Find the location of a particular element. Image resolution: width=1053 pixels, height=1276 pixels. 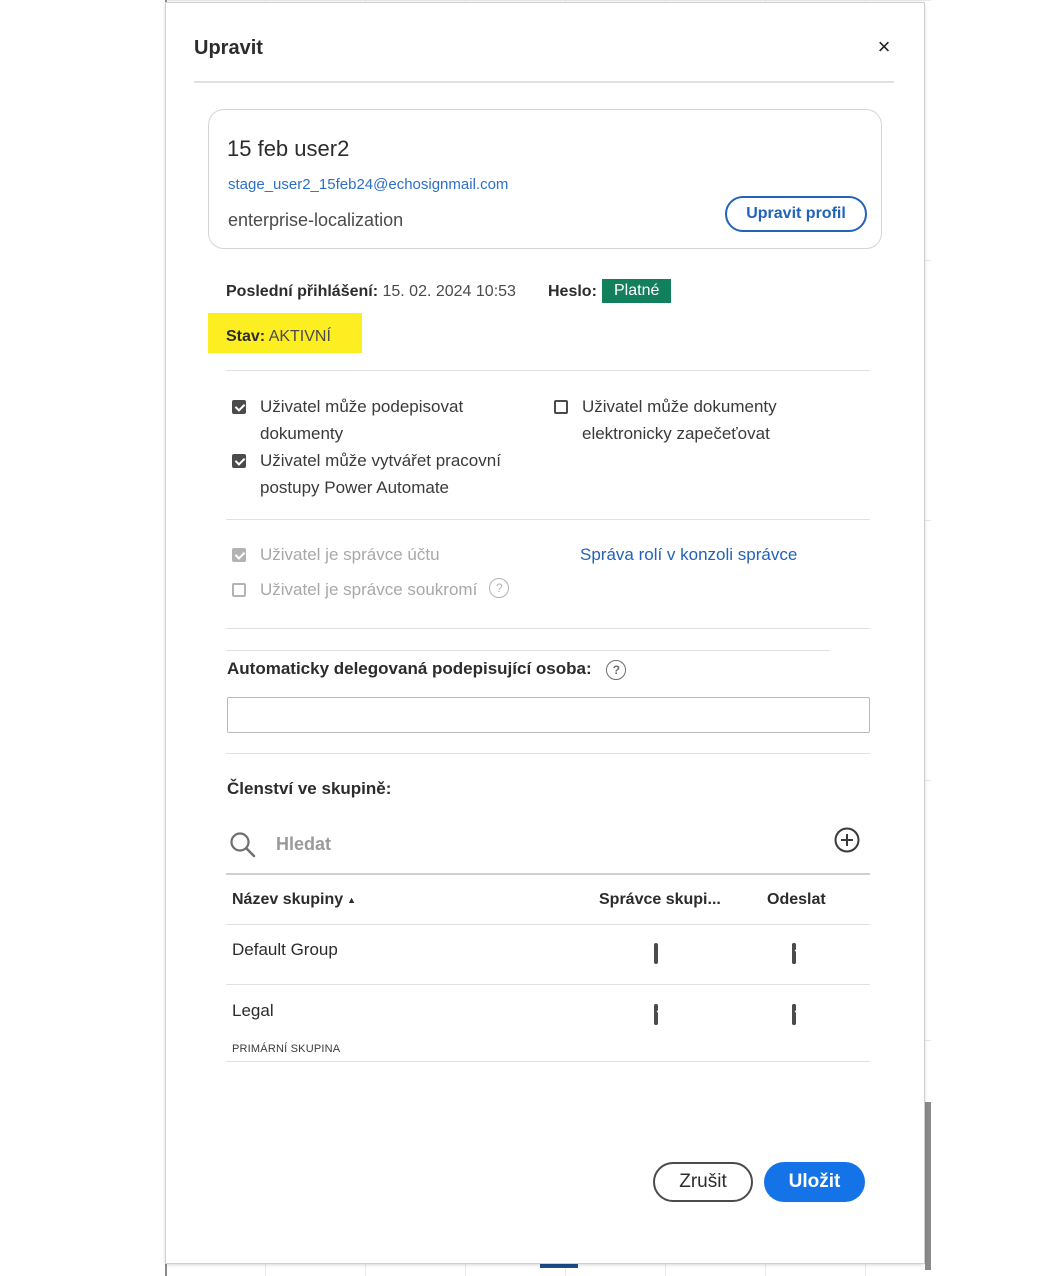

search-icon is located at coordinates (243, 845).